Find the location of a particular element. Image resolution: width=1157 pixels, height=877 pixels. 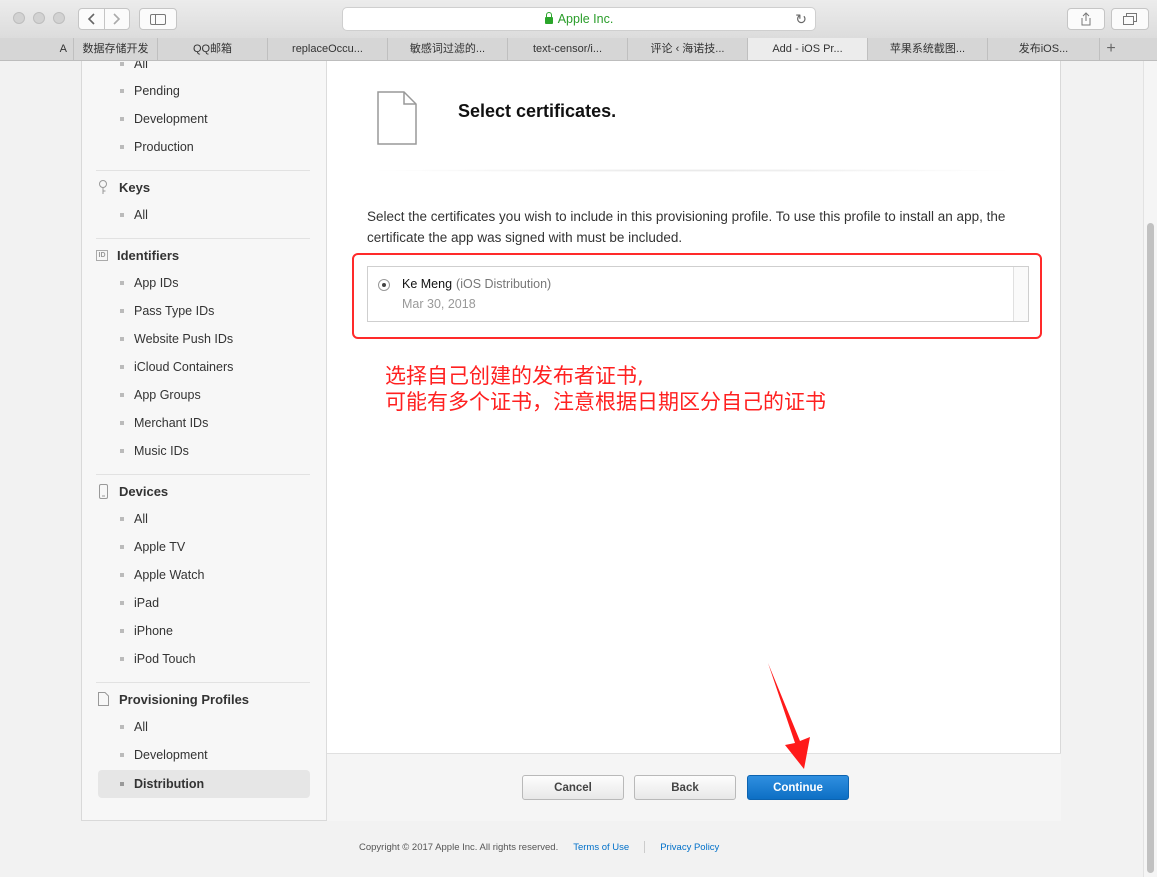

tab-item: 数据存储开发 is located at coordinates (116, 49).